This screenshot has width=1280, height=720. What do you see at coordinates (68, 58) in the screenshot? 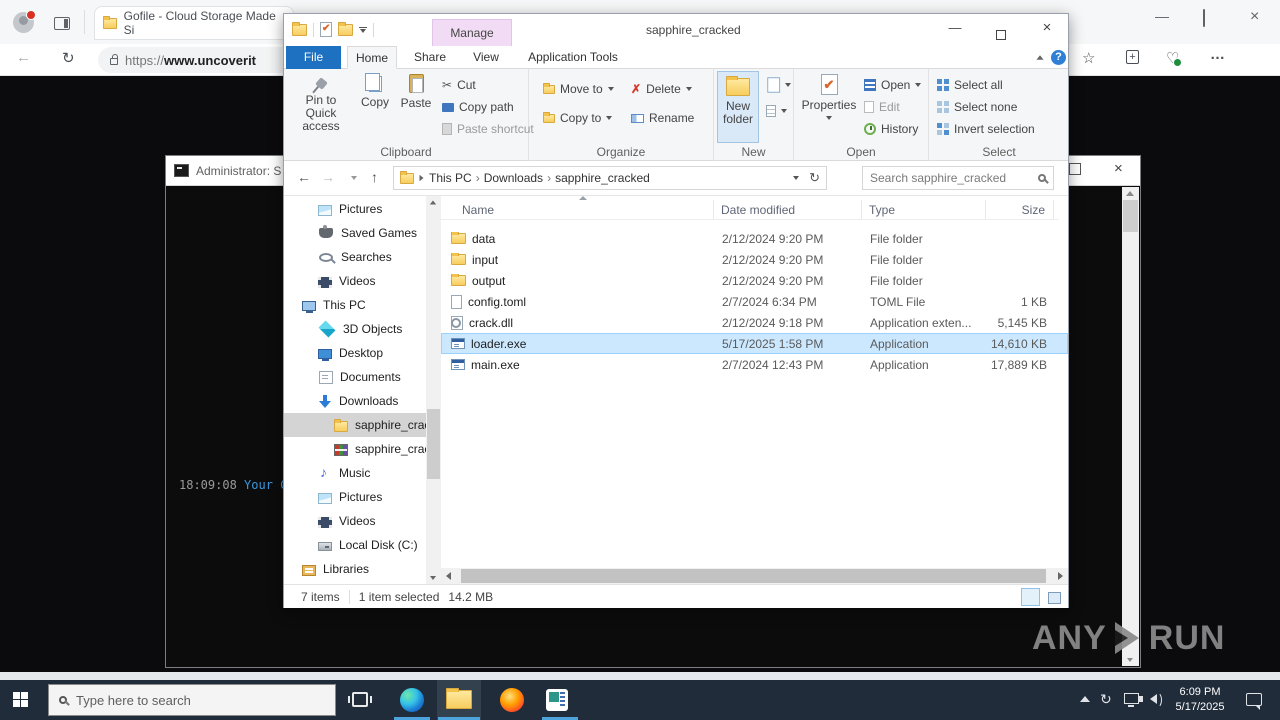
I see `browser-reload-icon: ↻` at bounding box center [68, 58].